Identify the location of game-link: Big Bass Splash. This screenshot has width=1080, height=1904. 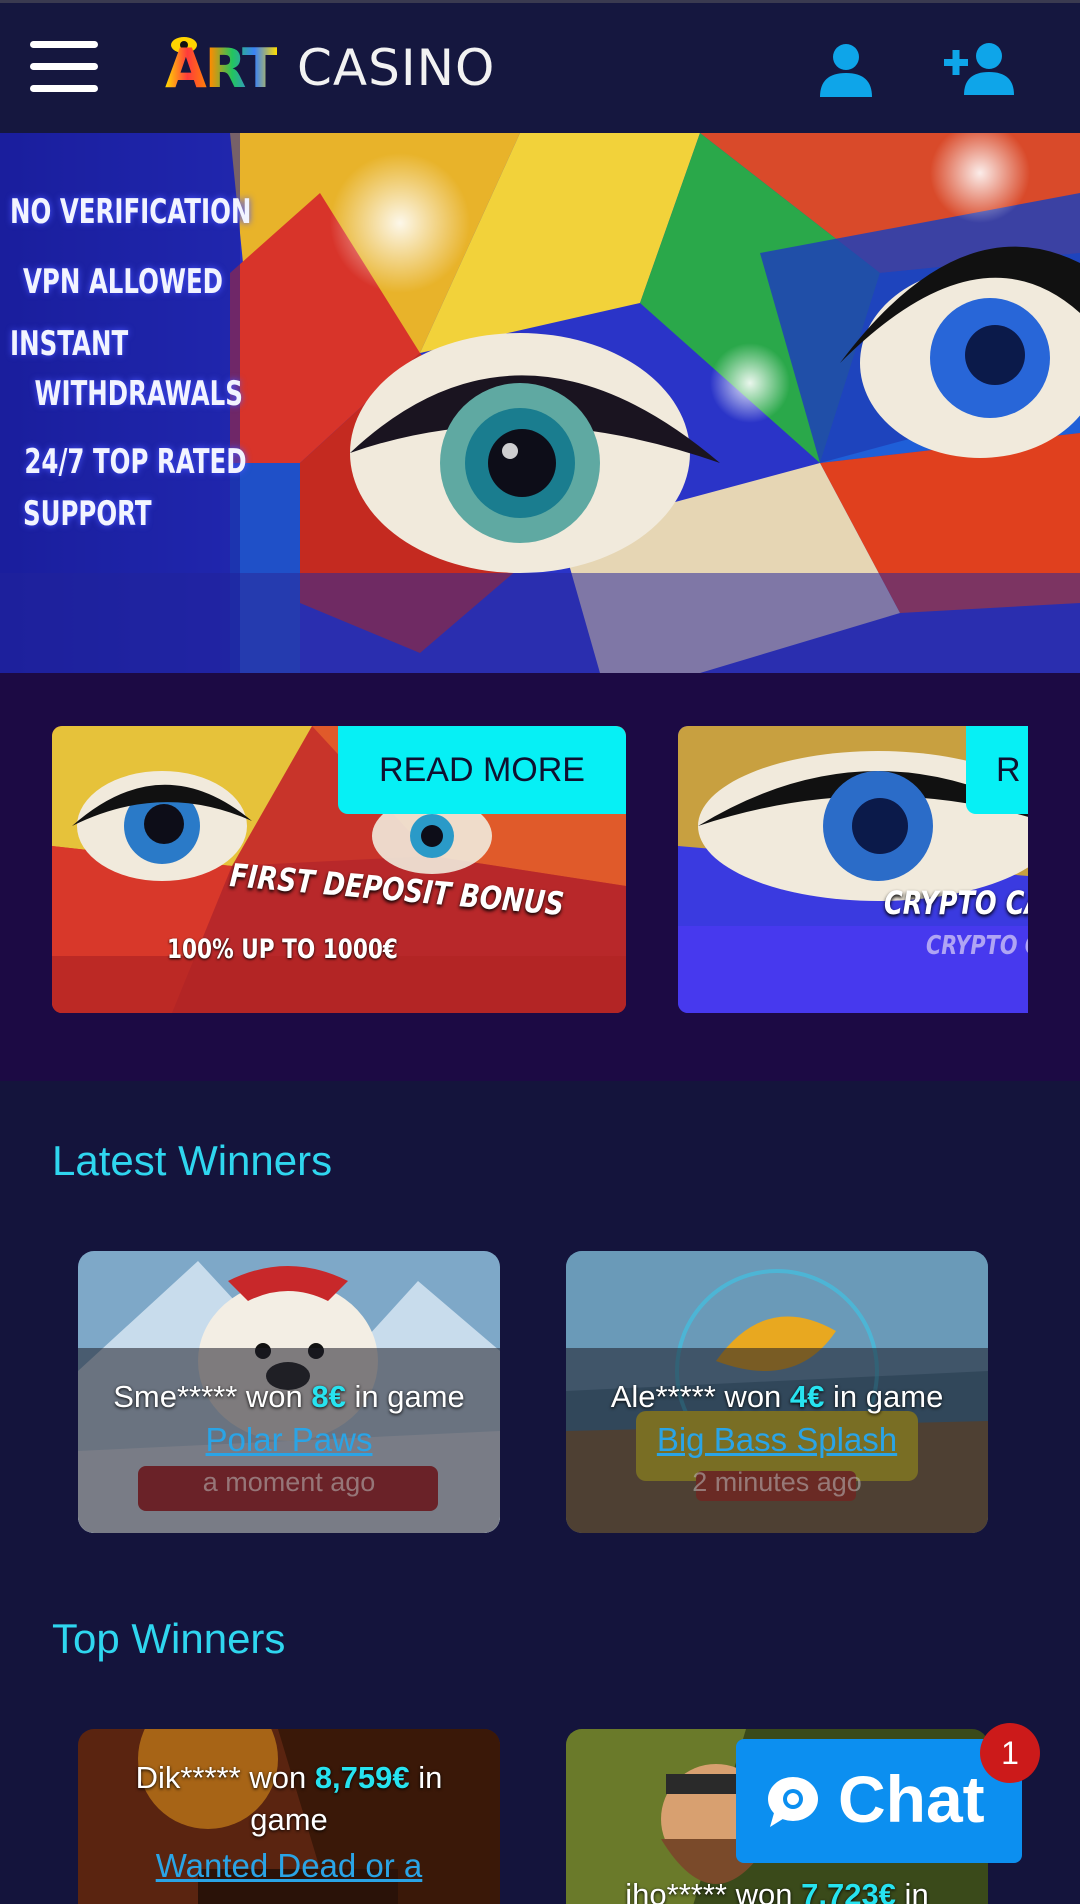
(777, 1440).